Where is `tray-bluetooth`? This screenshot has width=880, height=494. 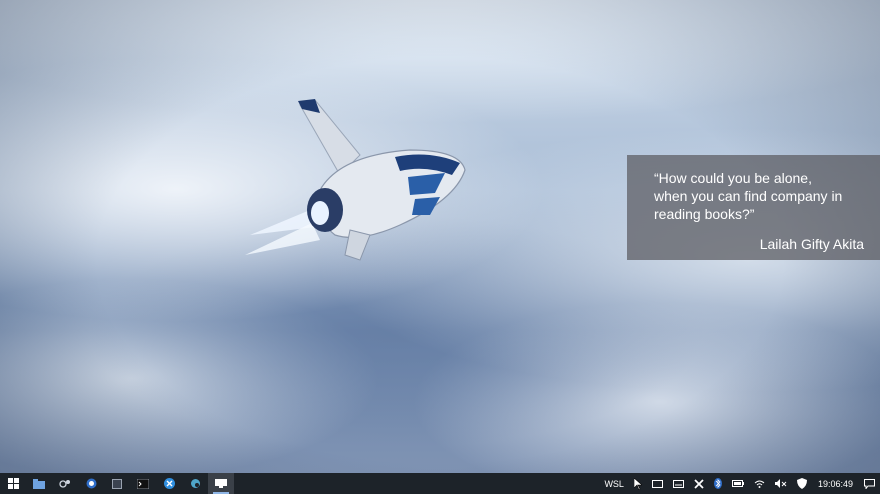
tray-bluetooth is located at coordinates (718, 483).